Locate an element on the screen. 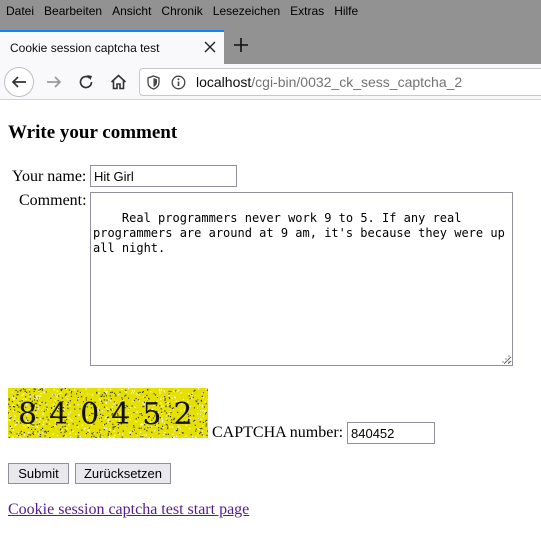 This screenshot has width=541, height=539. url-text: localhost/cgi-bin/0032_ck_sess_captcha_2 is located at coordinates (326, 82).